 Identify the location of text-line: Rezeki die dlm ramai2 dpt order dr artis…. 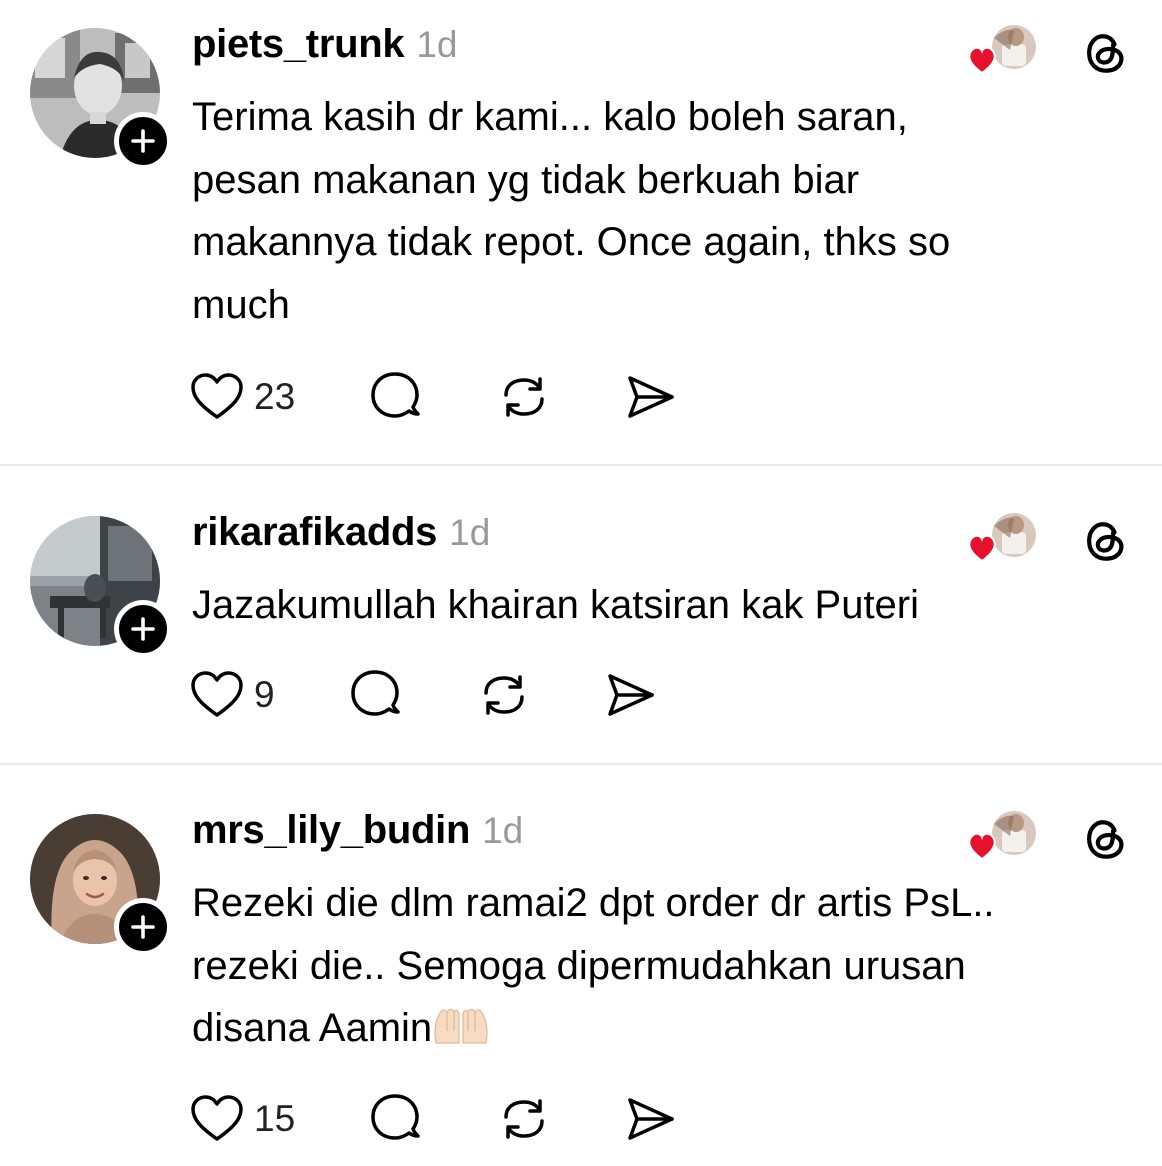
(593, 903).